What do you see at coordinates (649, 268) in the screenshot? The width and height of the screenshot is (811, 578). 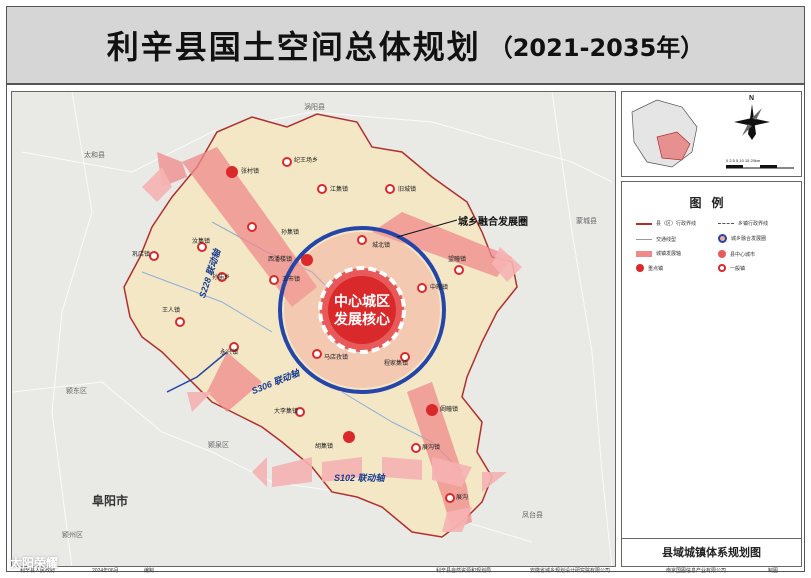 I see `legend-key-town: 重点镇` at bounding box center [649, 268].